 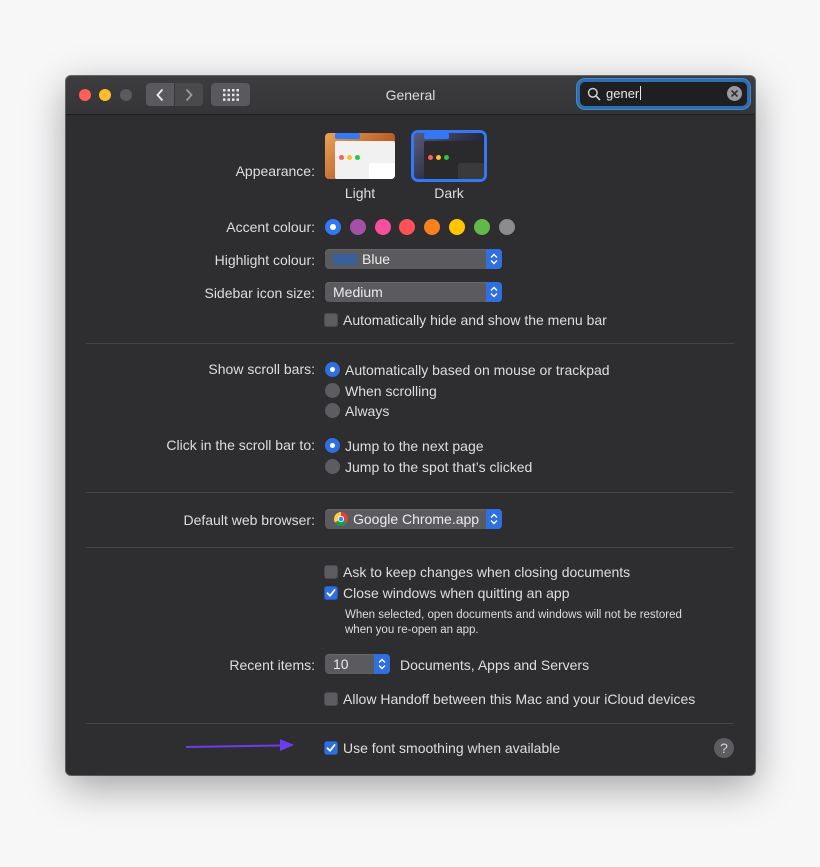 I want to click on jump-next-page-radio, so click(x=332, y=445).